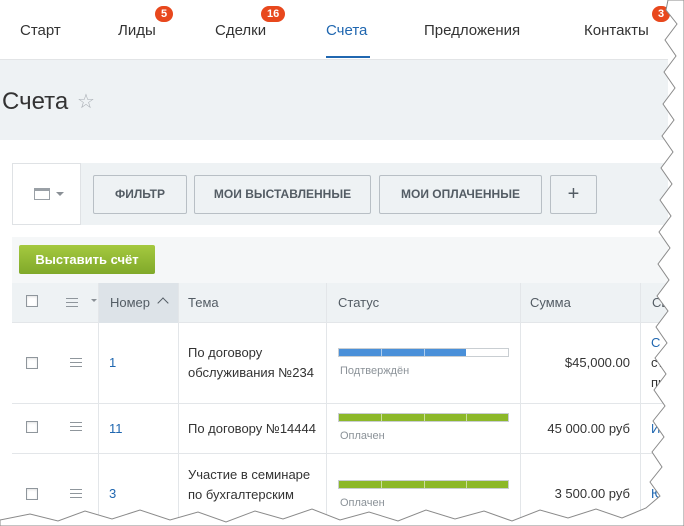  Describe the element at coordinates (472, 30) in the screenshot. I see `tab-quotes: Предложения` at that location.